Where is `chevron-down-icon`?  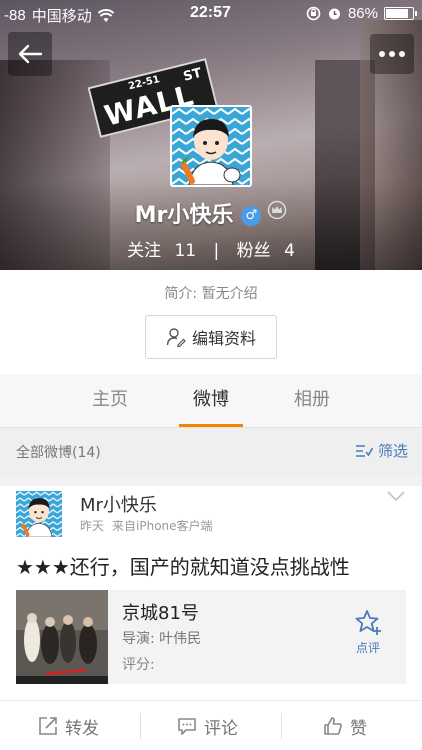
chevron-down-icon is located at coordinates (396, 496).